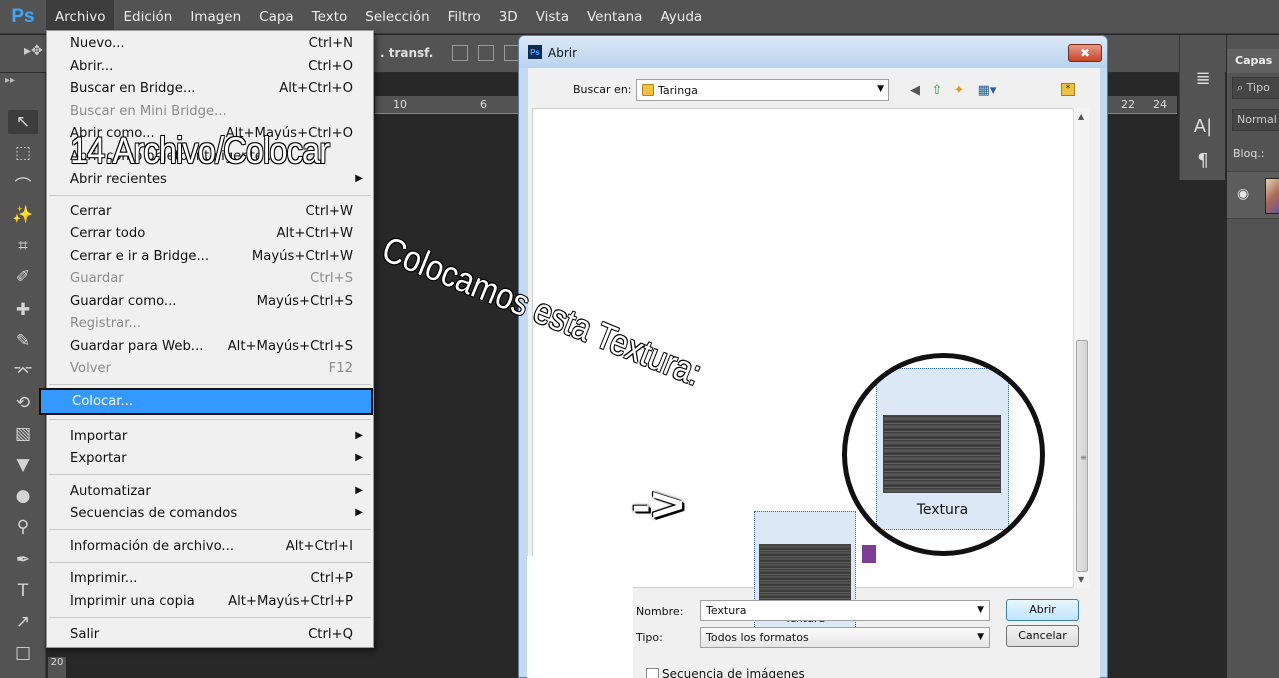  Describe the element at coordinates (210, 514) in the screenshot. I see `menu-item-secuencias-comandos: Secuencias de comandos ▶` at that location.